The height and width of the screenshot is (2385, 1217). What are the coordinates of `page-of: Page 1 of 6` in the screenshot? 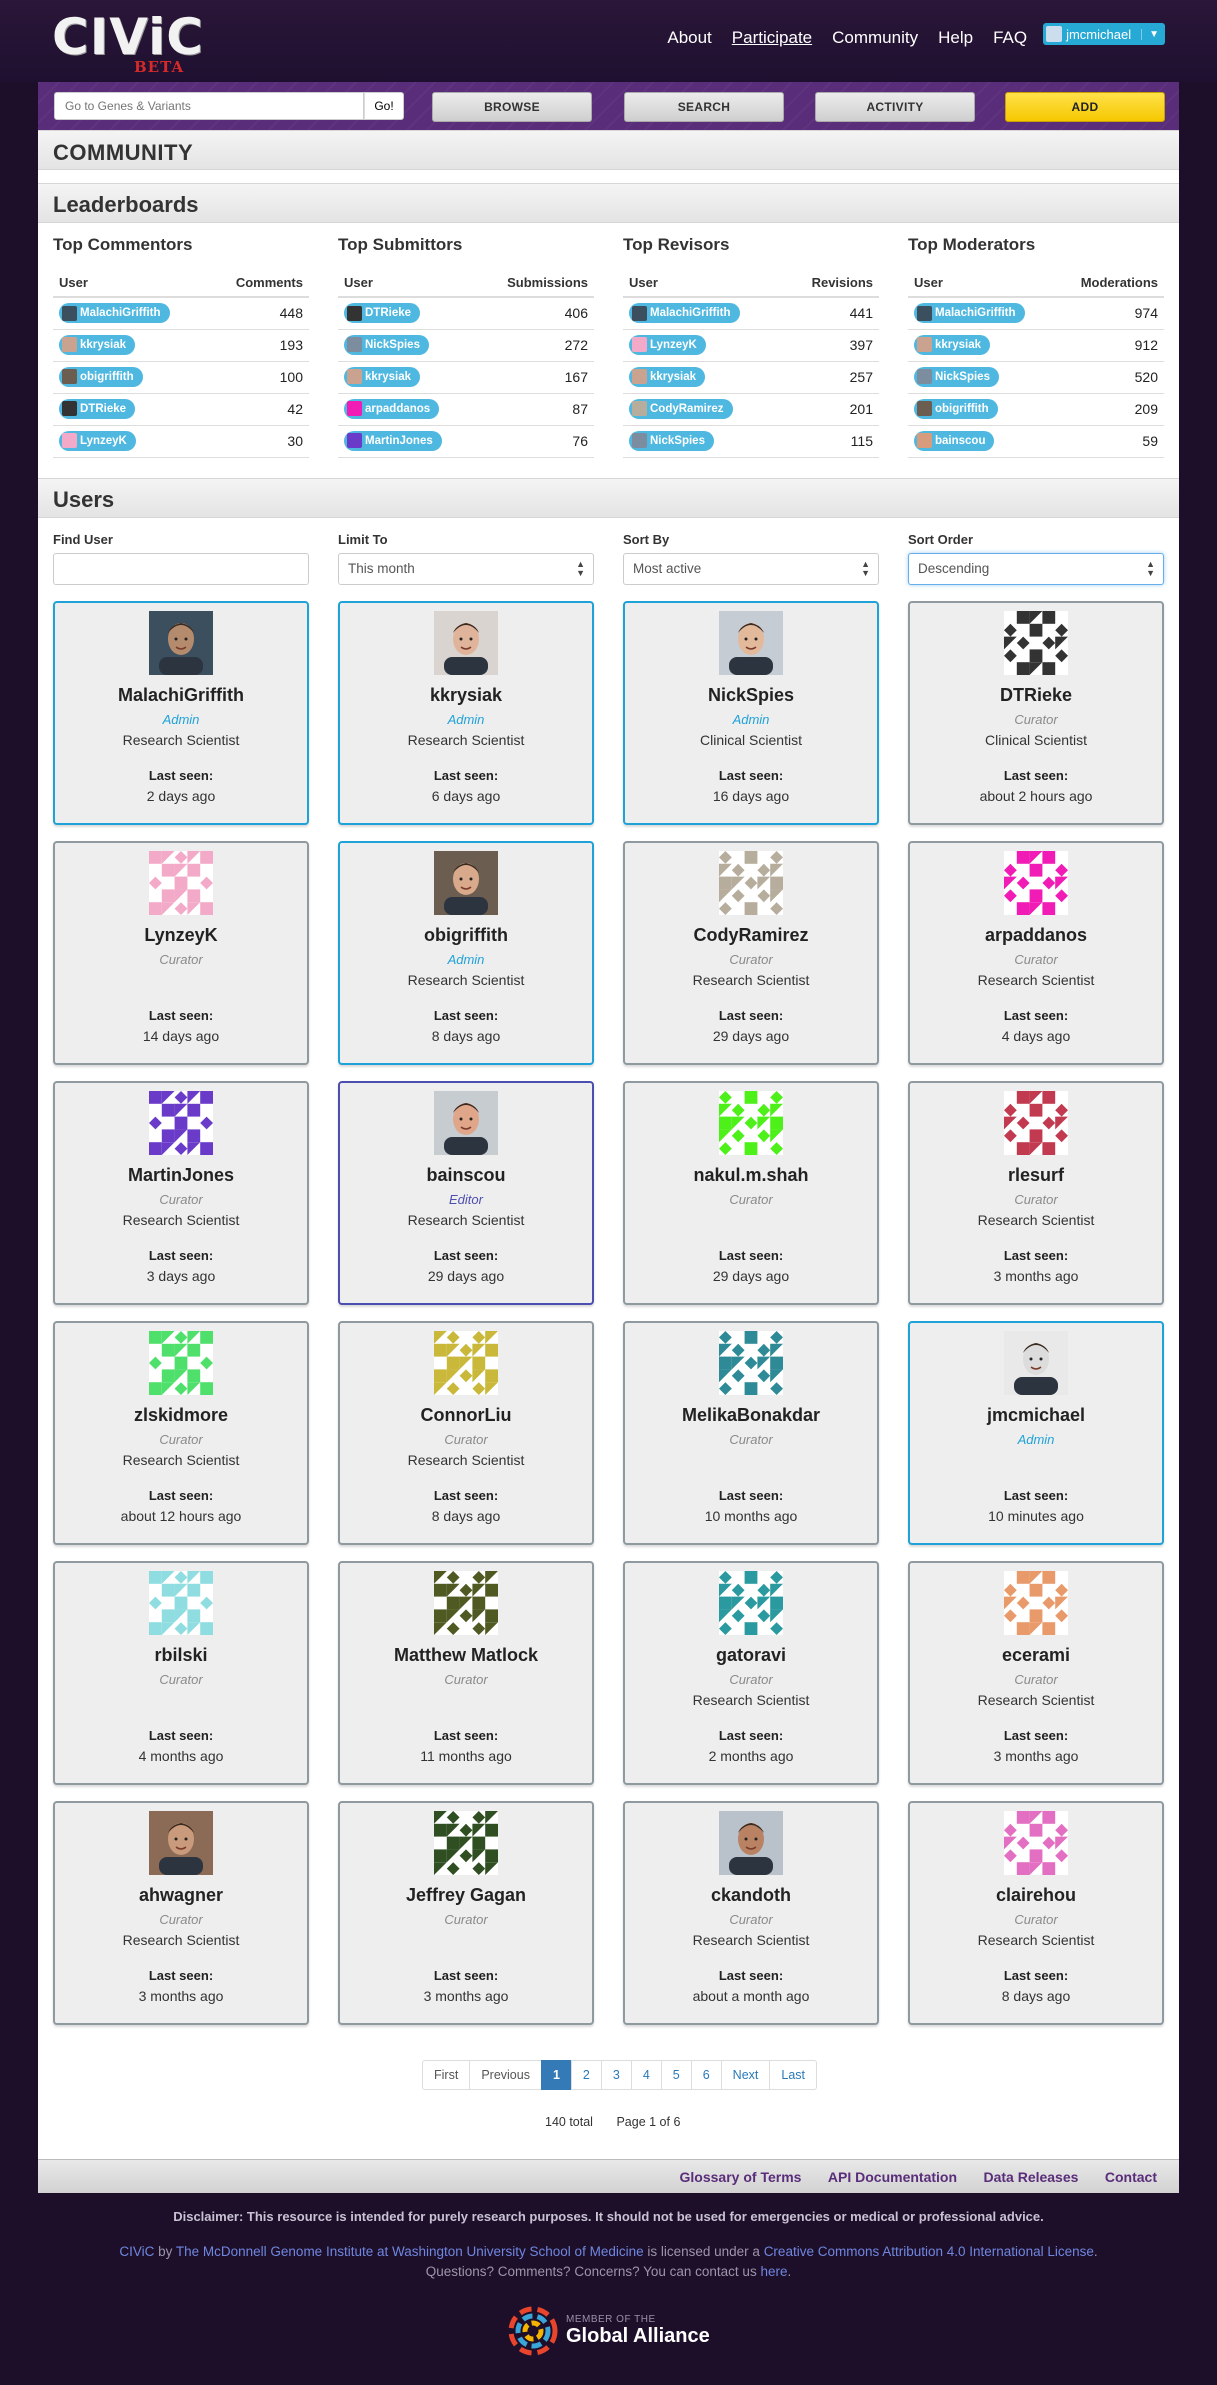 It's located at (648, 2122).